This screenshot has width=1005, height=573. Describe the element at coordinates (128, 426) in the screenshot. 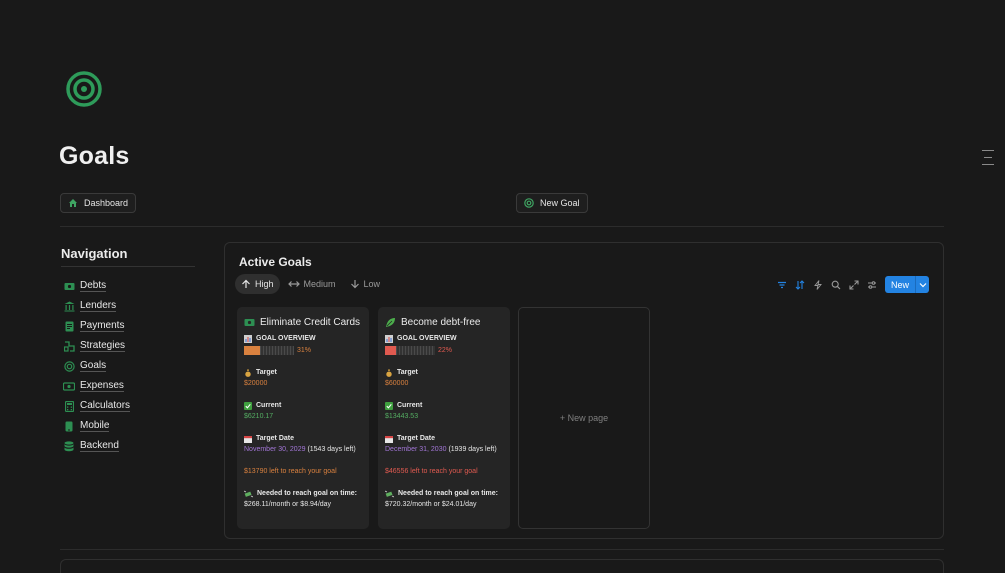

I see `nav-item-mobile: Mobile` at that location.